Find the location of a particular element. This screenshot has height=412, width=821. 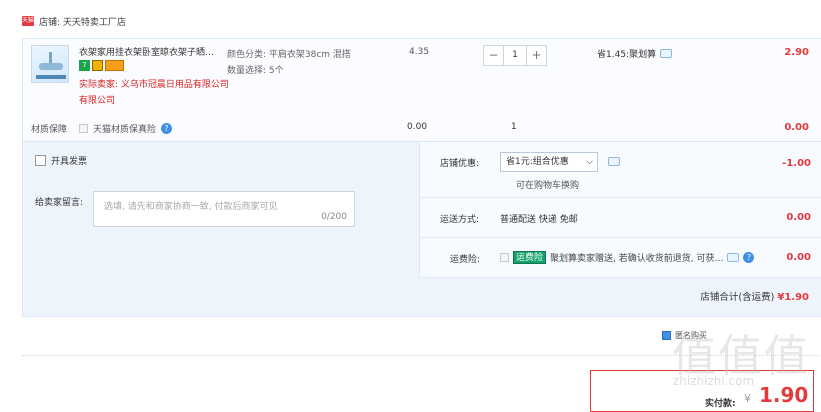

discount-selected: 省1元:组合优惠 is located at coordinates (537, 162).